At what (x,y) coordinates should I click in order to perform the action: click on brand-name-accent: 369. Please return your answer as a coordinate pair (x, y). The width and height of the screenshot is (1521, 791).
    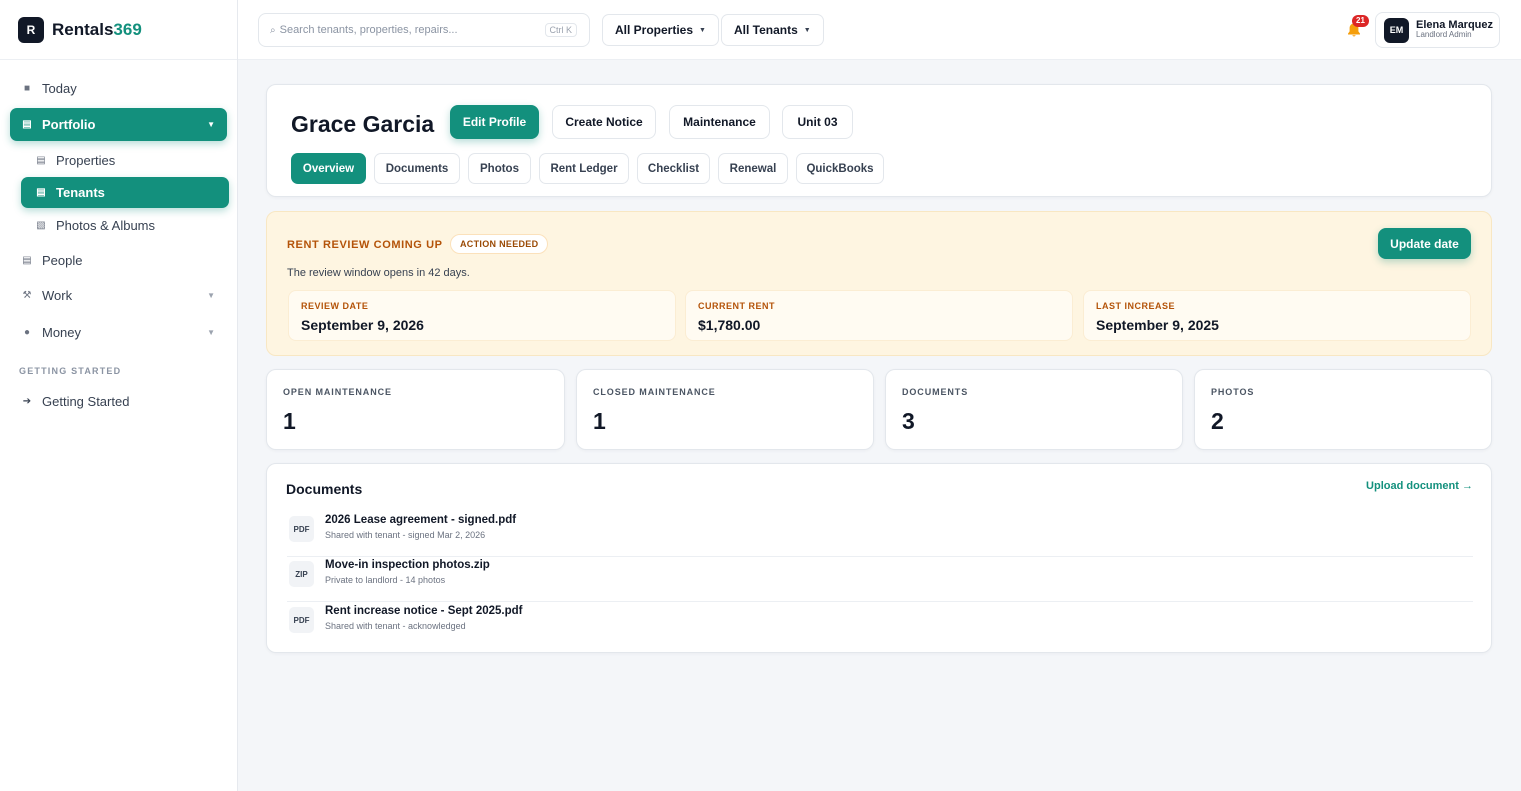
    Looking at the image, I should click on (127, 29).